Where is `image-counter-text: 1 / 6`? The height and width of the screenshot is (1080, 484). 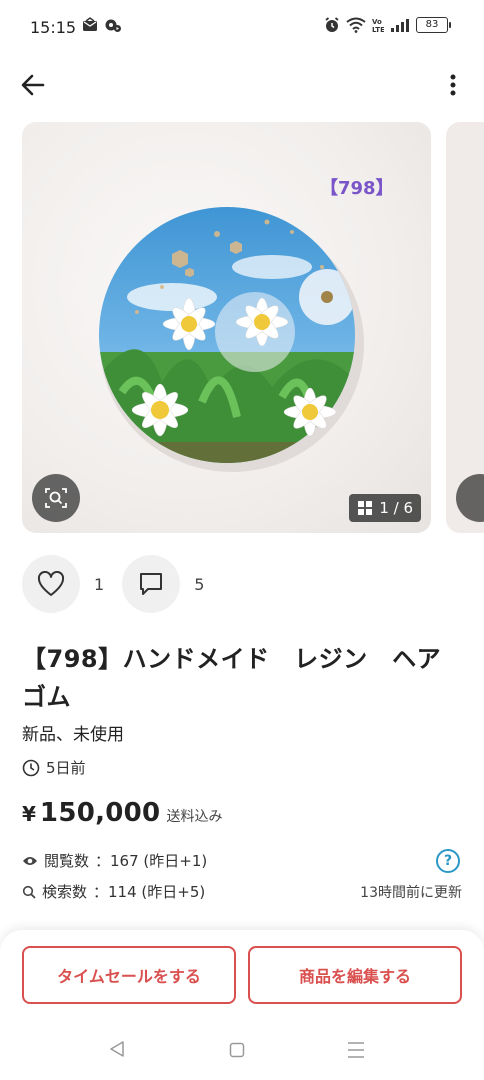 image-counter-text: 1 / 6 is located at coordinates (396, 508).